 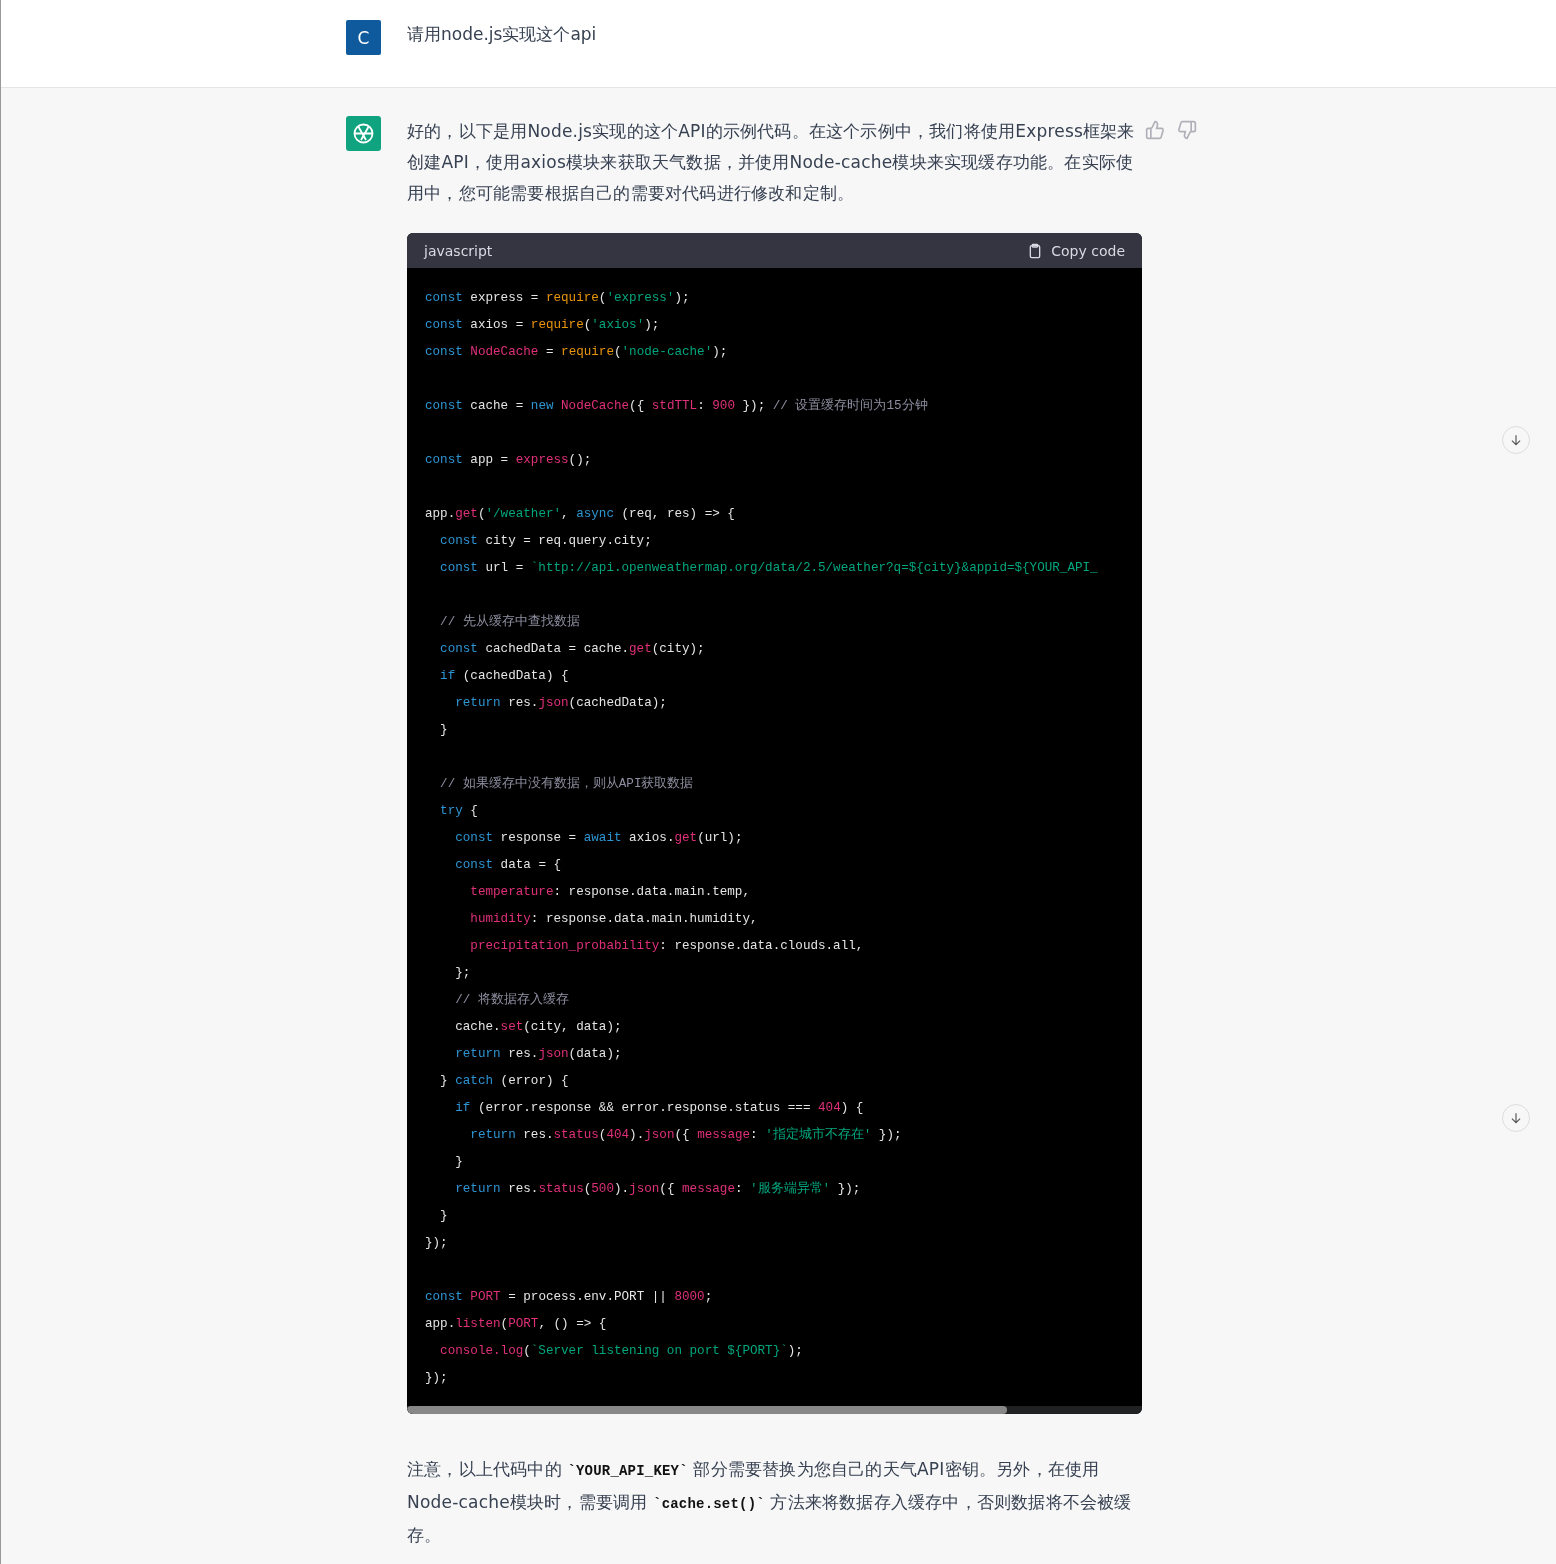 What do you see at coordinates (580, 514) in the screenshot?
I see `code-line: app.get('/weather', async (req, res) => {` at bounding box center [580, 514].